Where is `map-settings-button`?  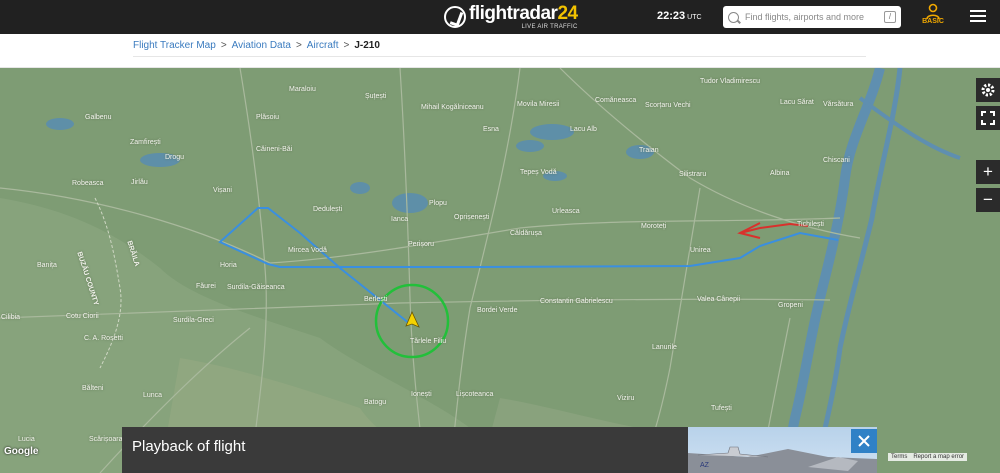
map-settings-button is located at coordinates (988, 90).